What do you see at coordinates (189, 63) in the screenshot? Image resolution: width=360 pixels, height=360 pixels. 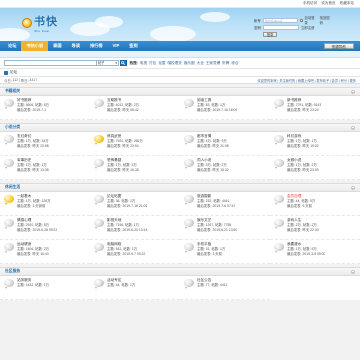 I see `hot-search-link: 娱乐圈` at bounding box center [189, 63].